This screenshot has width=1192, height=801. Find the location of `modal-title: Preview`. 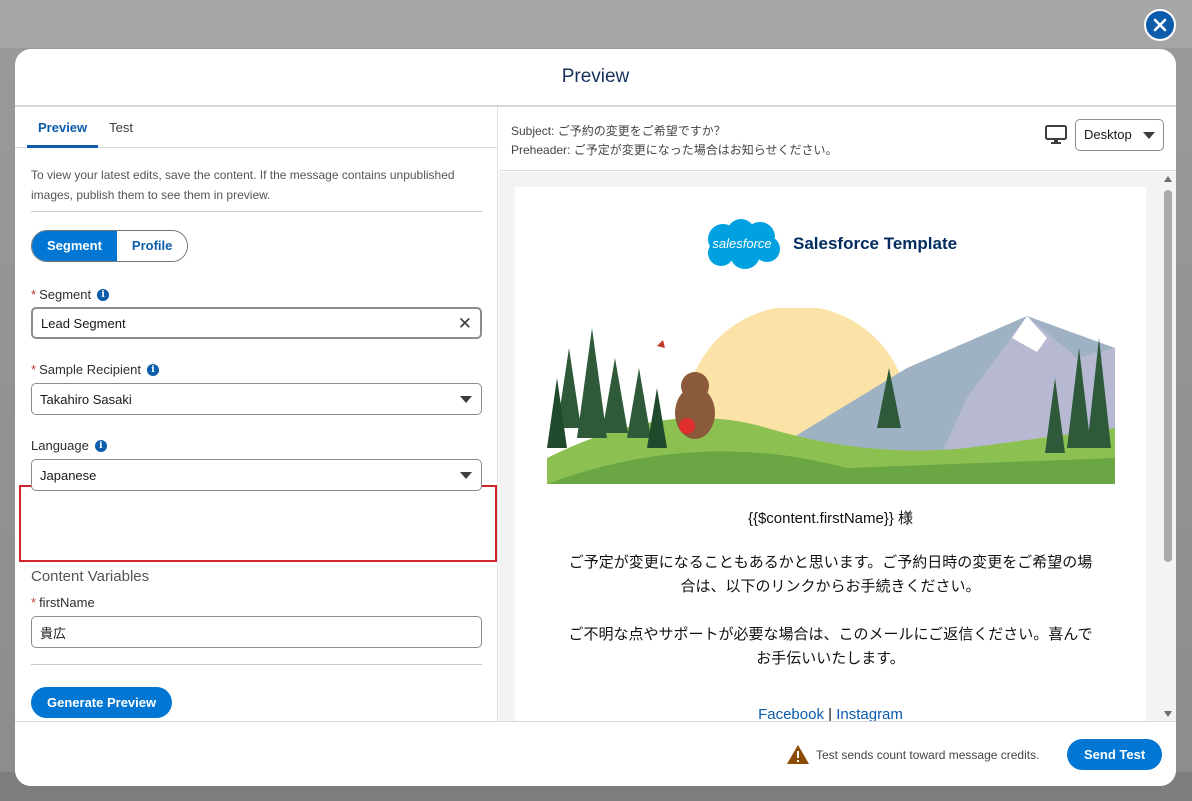

modal-title: Preview is located at coordinates (595, 76).